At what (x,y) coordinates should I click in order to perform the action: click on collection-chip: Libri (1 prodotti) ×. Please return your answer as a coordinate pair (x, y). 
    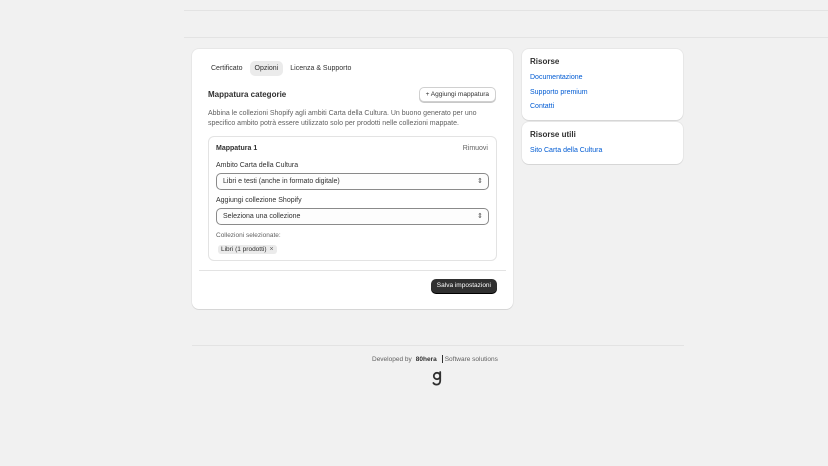
    Looking at the image, I should click on (247, 249).